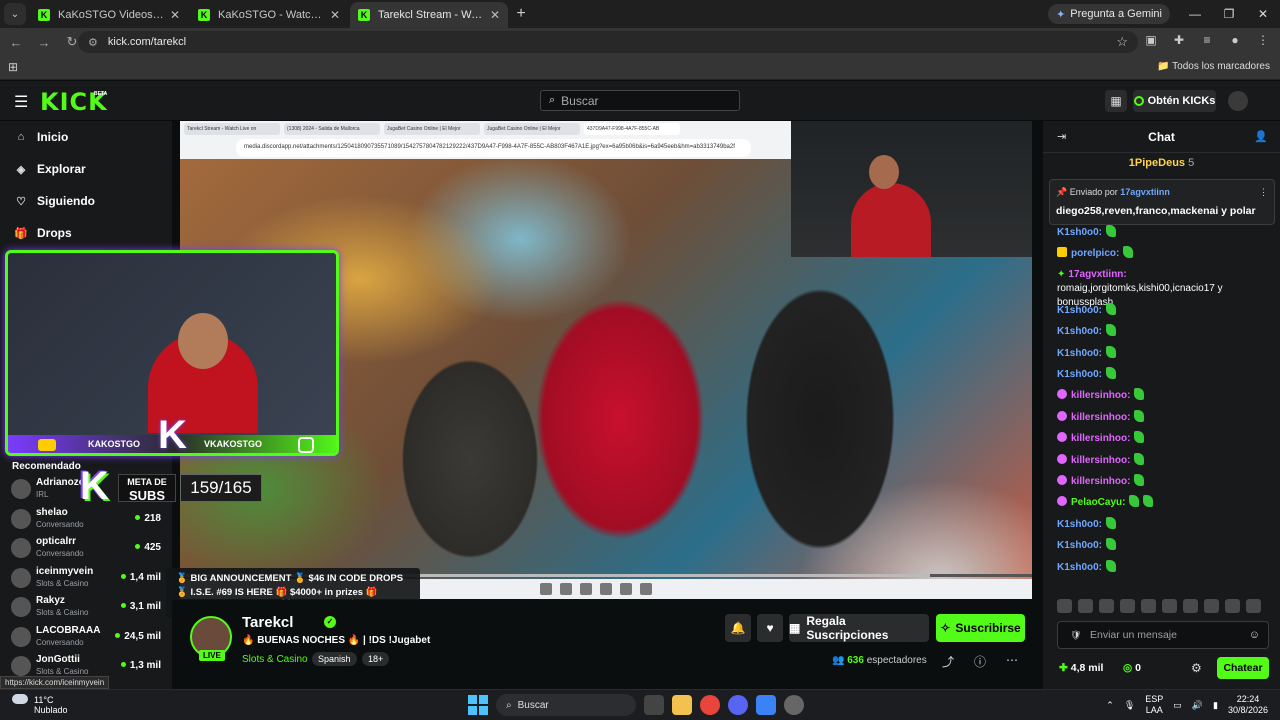 This screenshot has height=720, width=1280. Describe the element at coordinates (13, 67) in the screenshot. I see `apps-grid-icon: ⊞` at that location.